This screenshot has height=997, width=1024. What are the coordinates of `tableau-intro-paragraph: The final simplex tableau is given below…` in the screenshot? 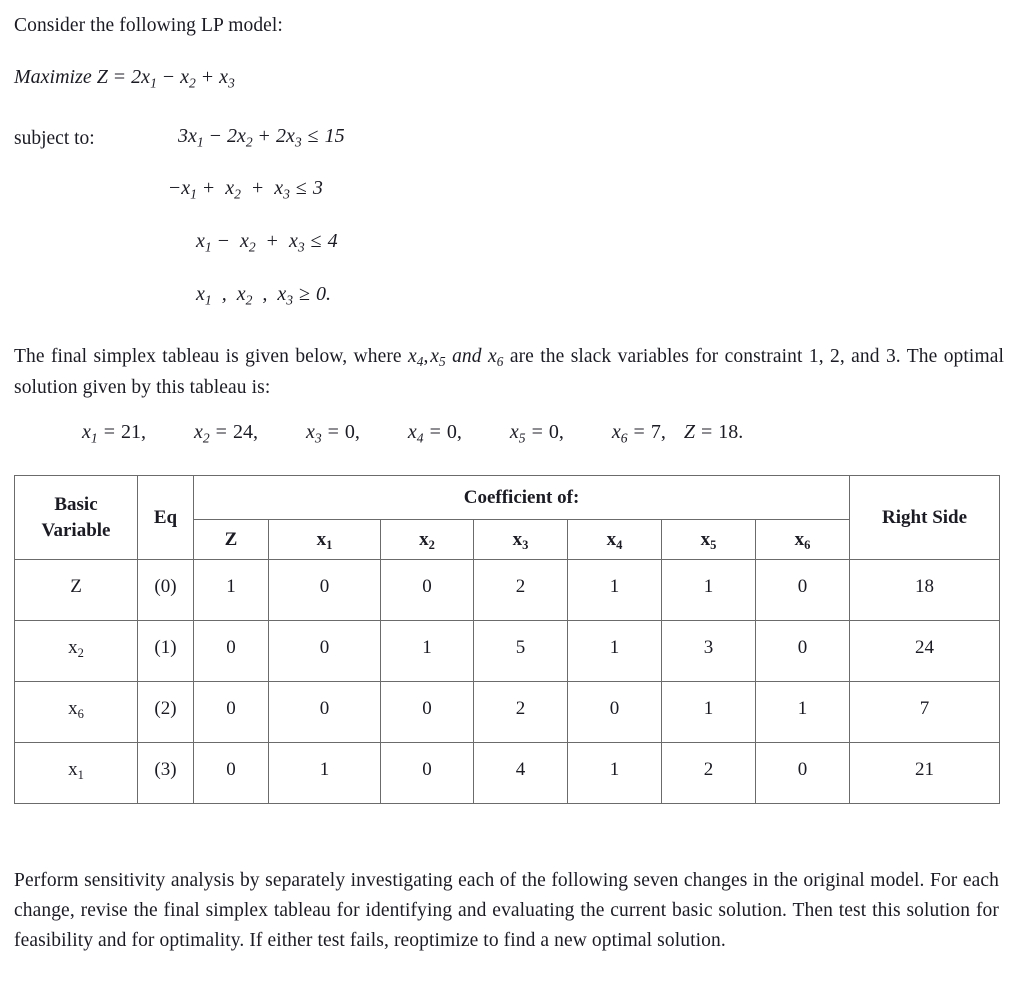 It's located at (509, 372).